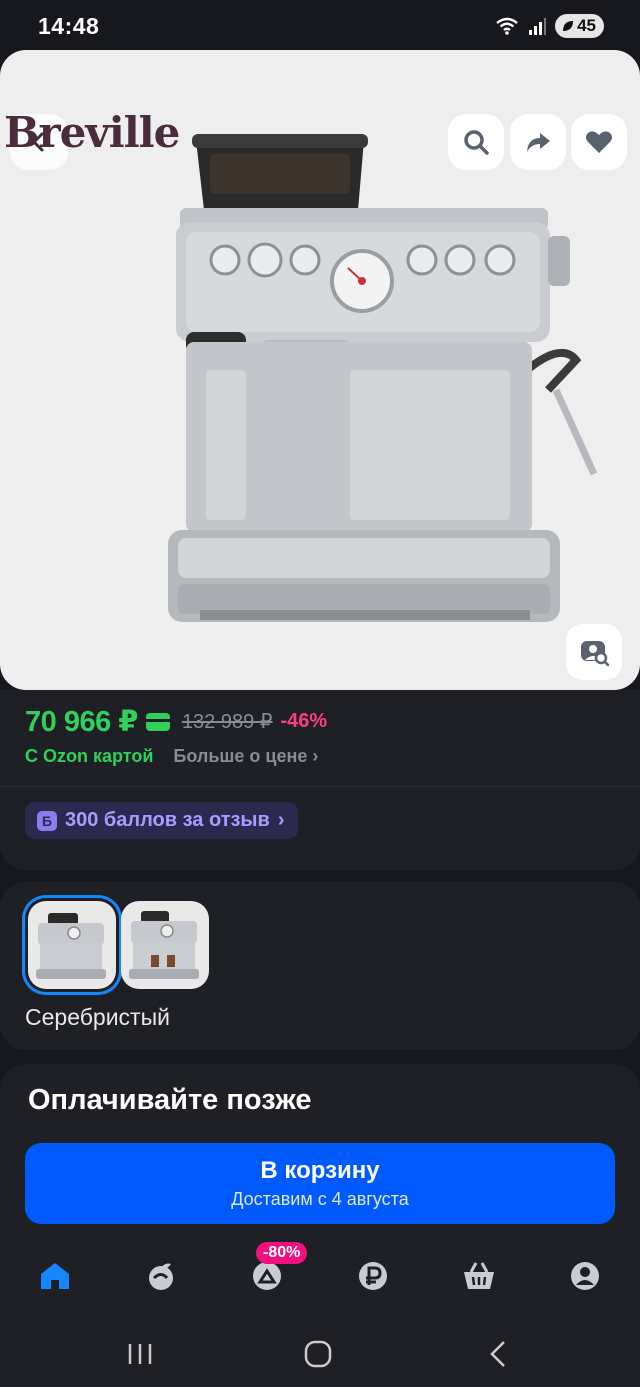 The height and width of the screenshot is (1387, 640). I want to click on fresh-icon, so click(161, 1276).